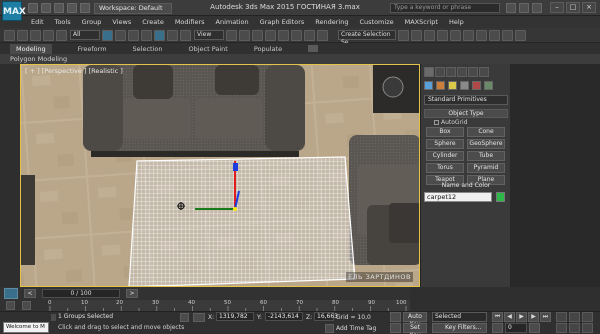  I want to click on select-scale-icon, so click(185, 35).